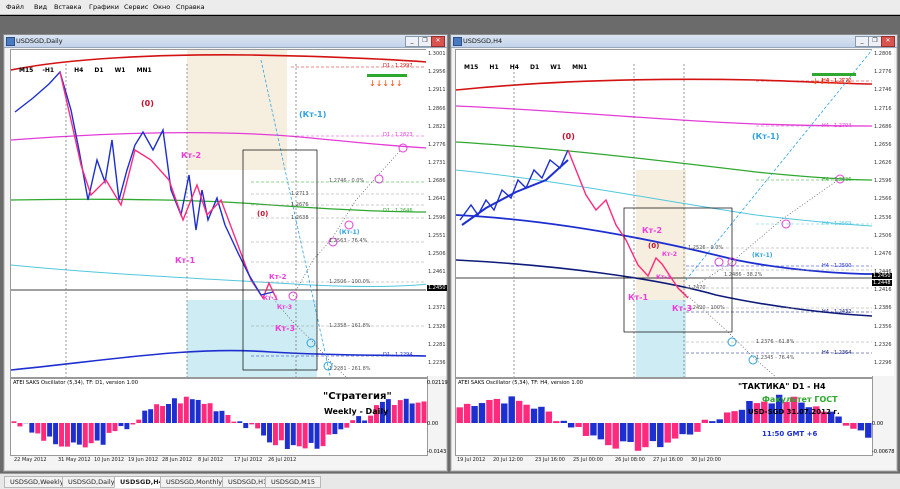 The image size is (900, 489). What do you see at coordinates (40, 7) in the screenshot?
I see `menu-view: Вид` at bounding box center [40, 7].